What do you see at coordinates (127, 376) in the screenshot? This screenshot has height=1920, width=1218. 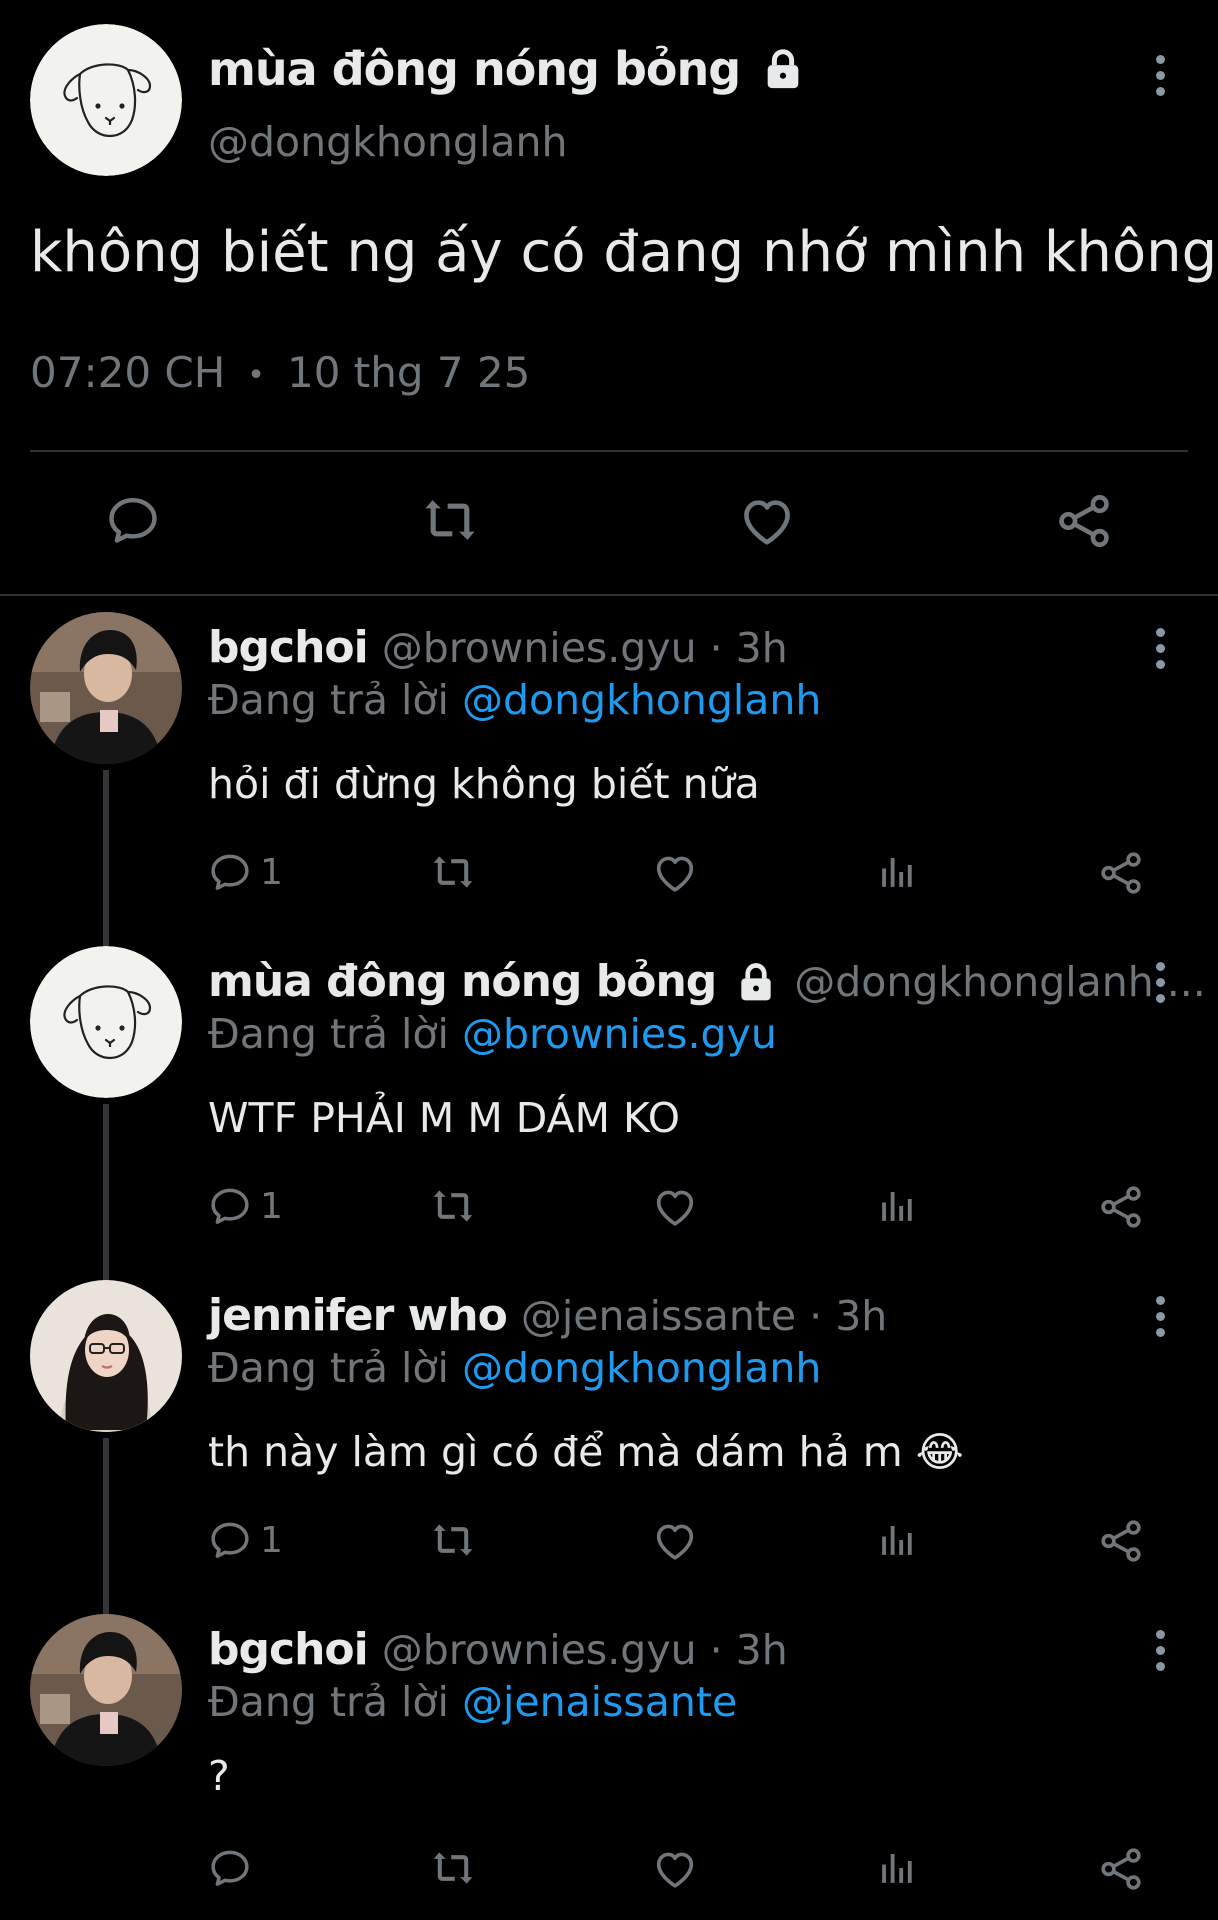 I see `tweet-time: 07:20 CH` at bounding box center [127, 376].